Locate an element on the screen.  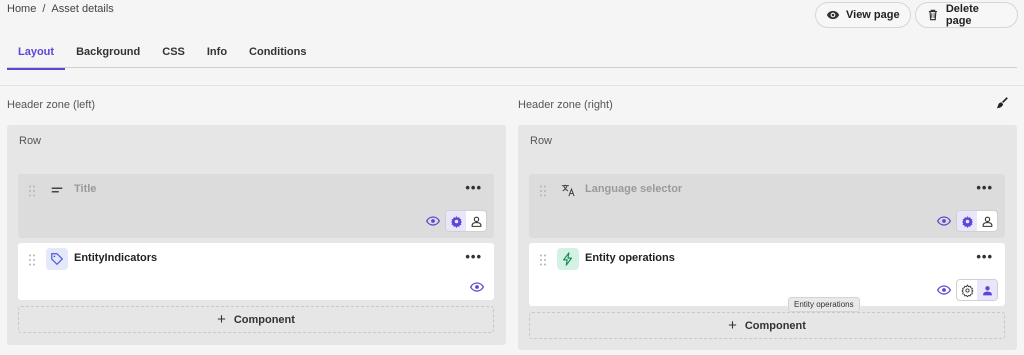
view-page-label: View page is located at coordinates (873, 15).